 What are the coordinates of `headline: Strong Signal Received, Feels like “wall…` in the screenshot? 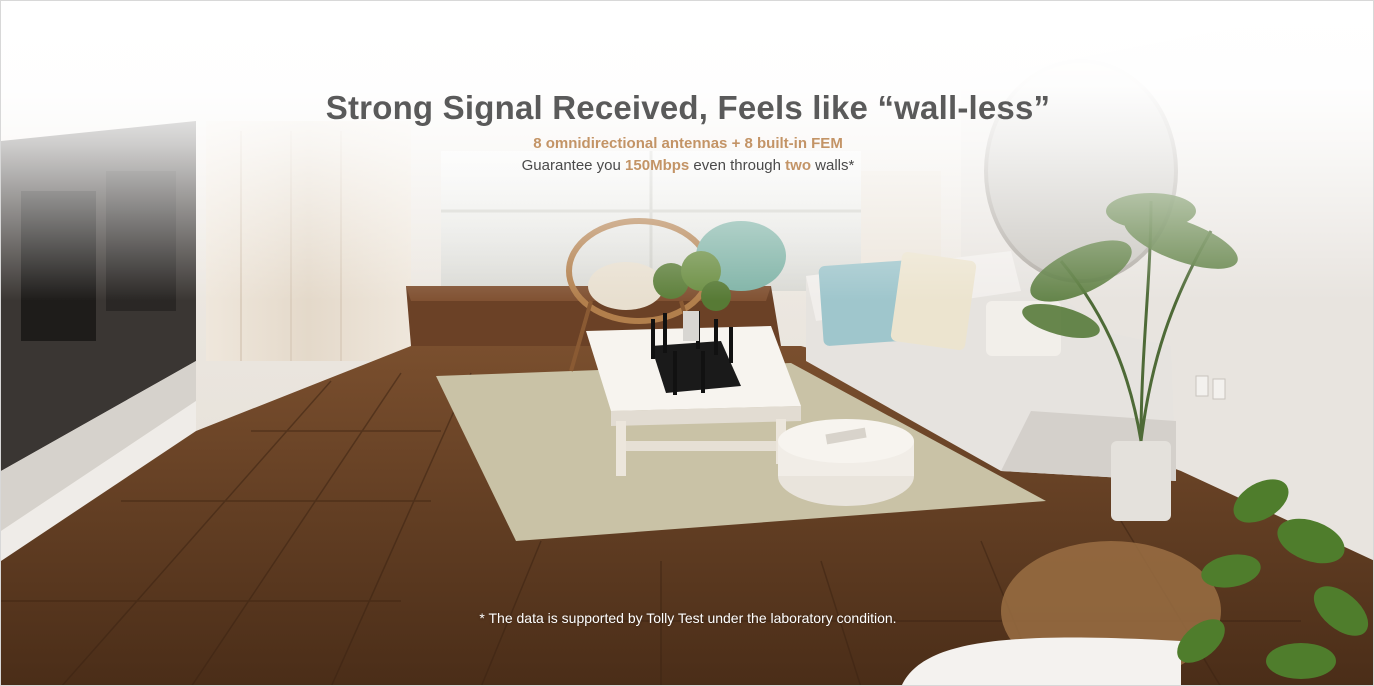 It's located at (688, 107).